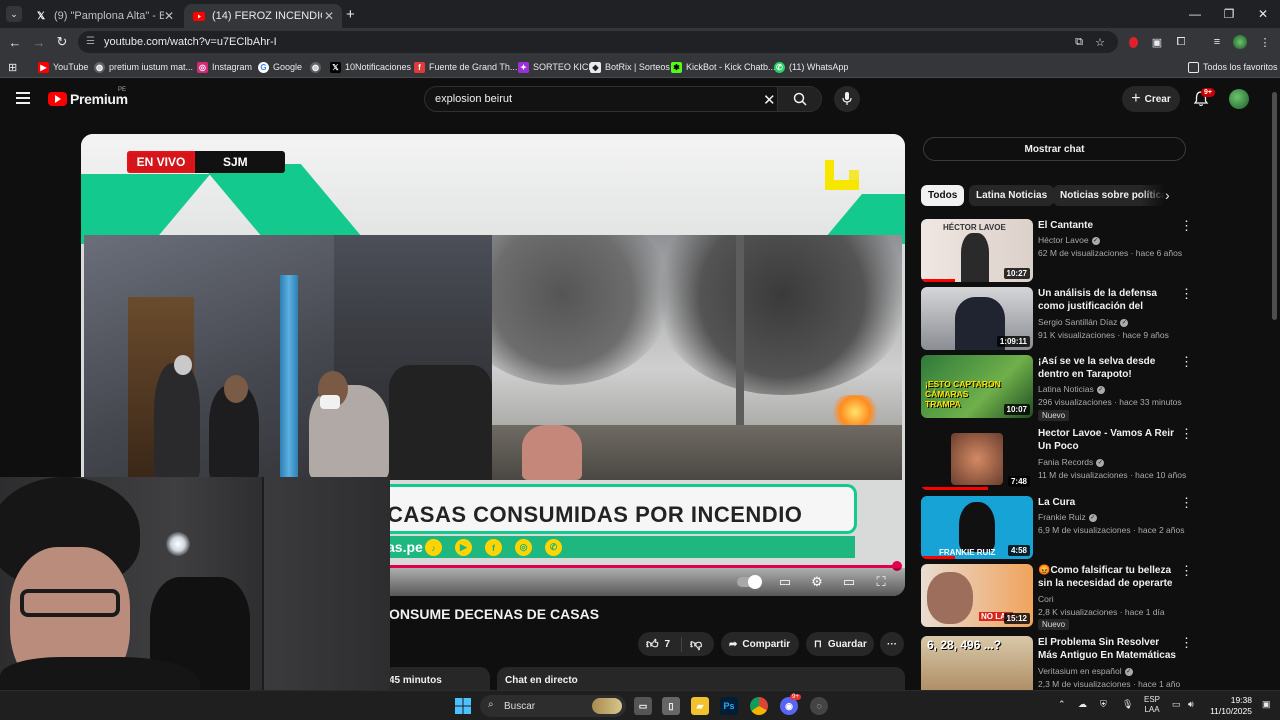 The image size is (1280, 720). Describe the element at coordinates (977, 318) in the screenshot. I see `video-thumbnail: 1:09:11` at that location.